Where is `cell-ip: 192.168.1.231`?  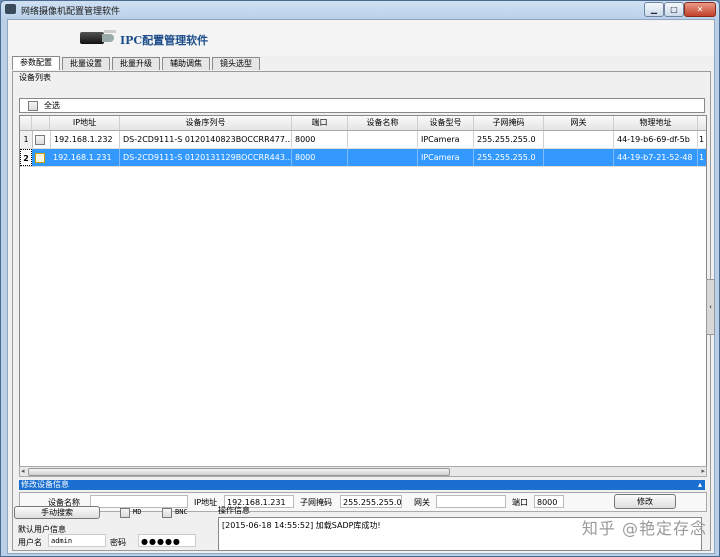
cell-ip: 192.168.1.231 is located at coordinates (85, 157).